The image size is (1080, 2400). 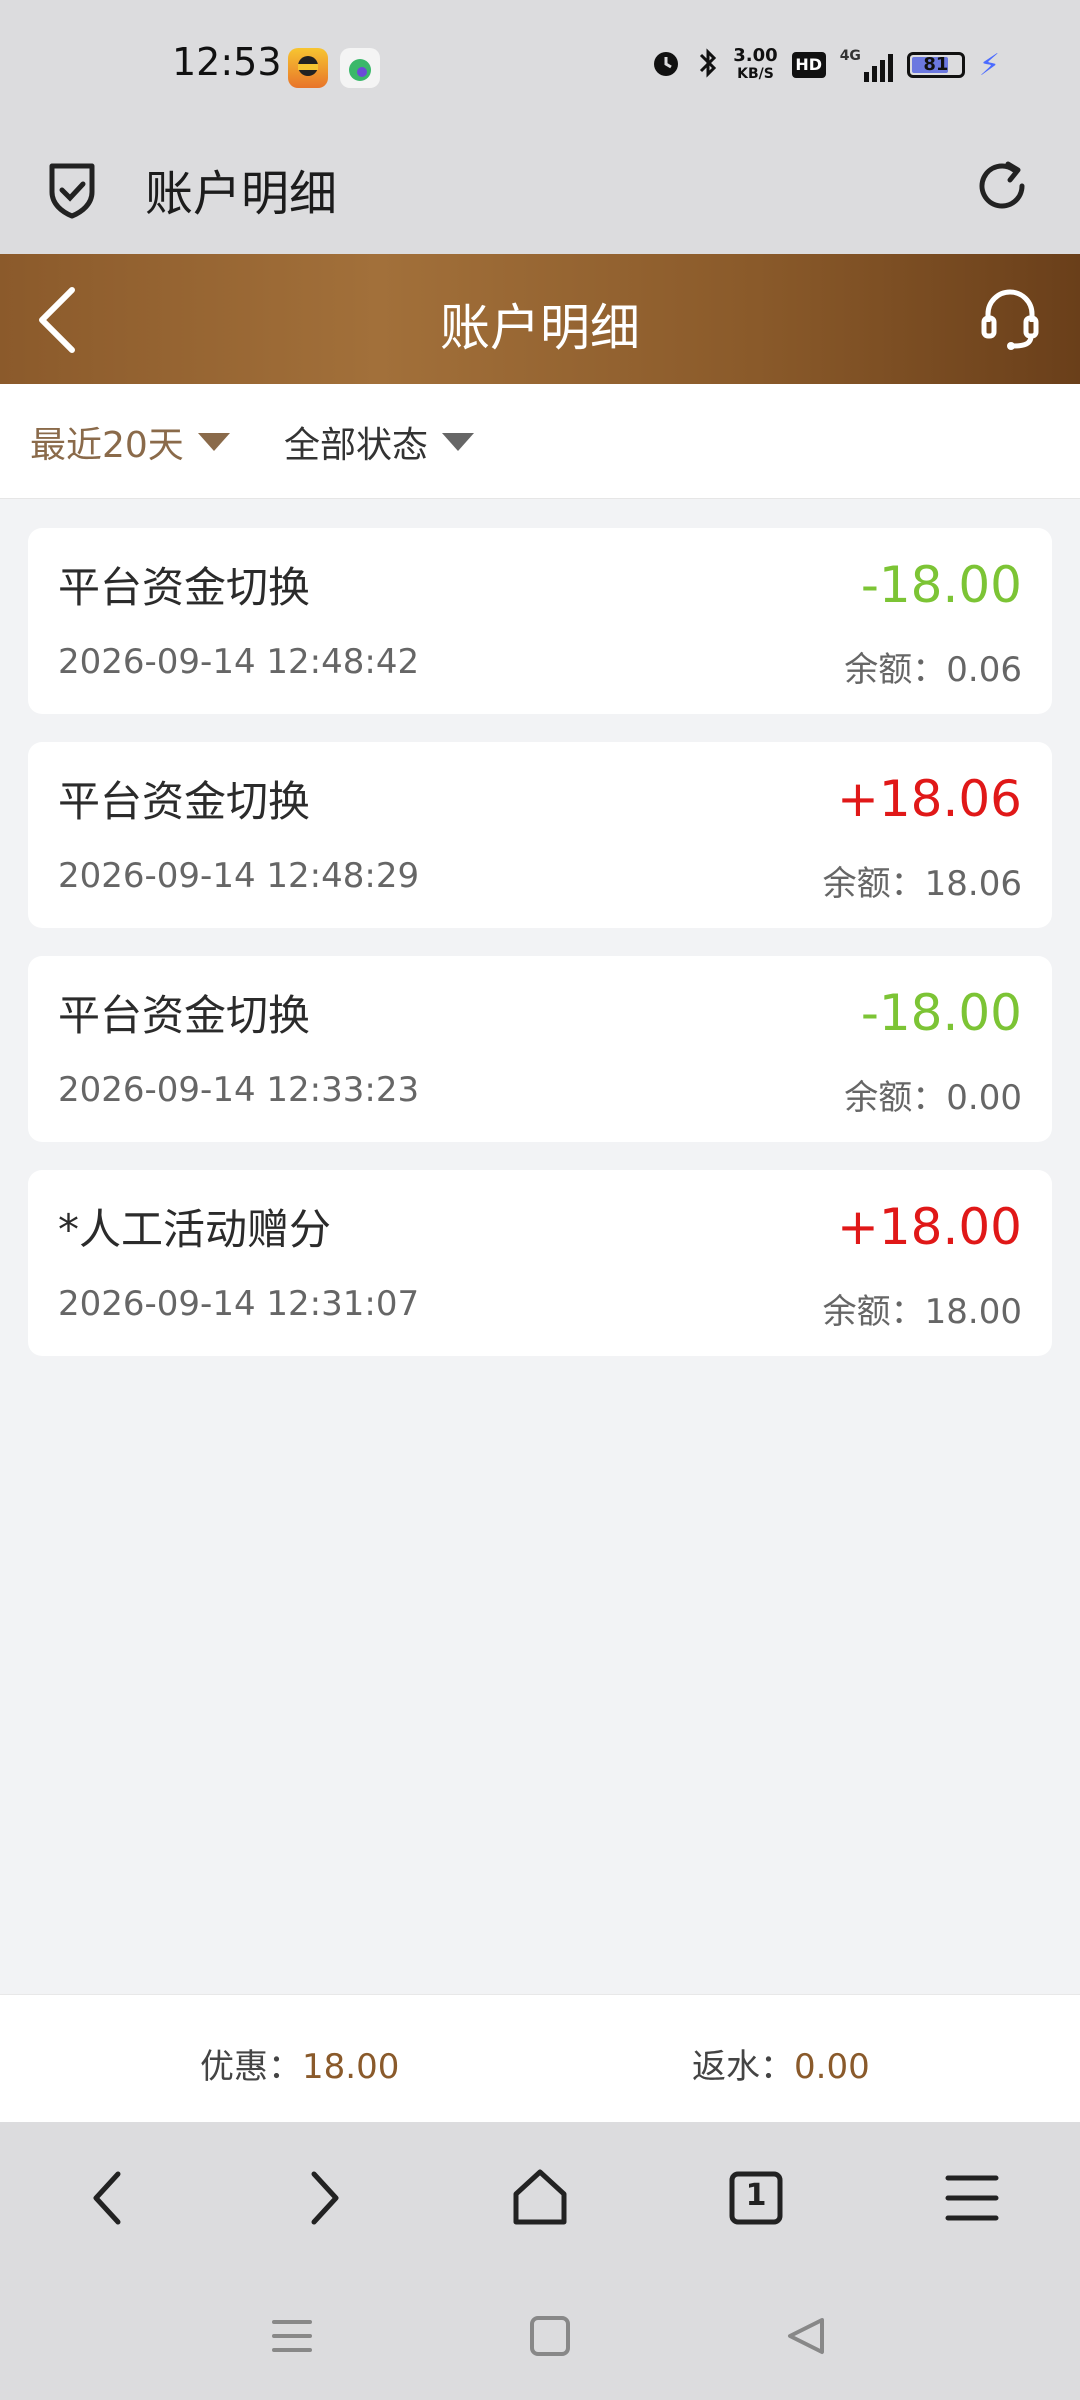 I want to click on status-bar: 12:53 3.00 KB/S HD 4G 81 ⚡, so click(x=540, y=68).